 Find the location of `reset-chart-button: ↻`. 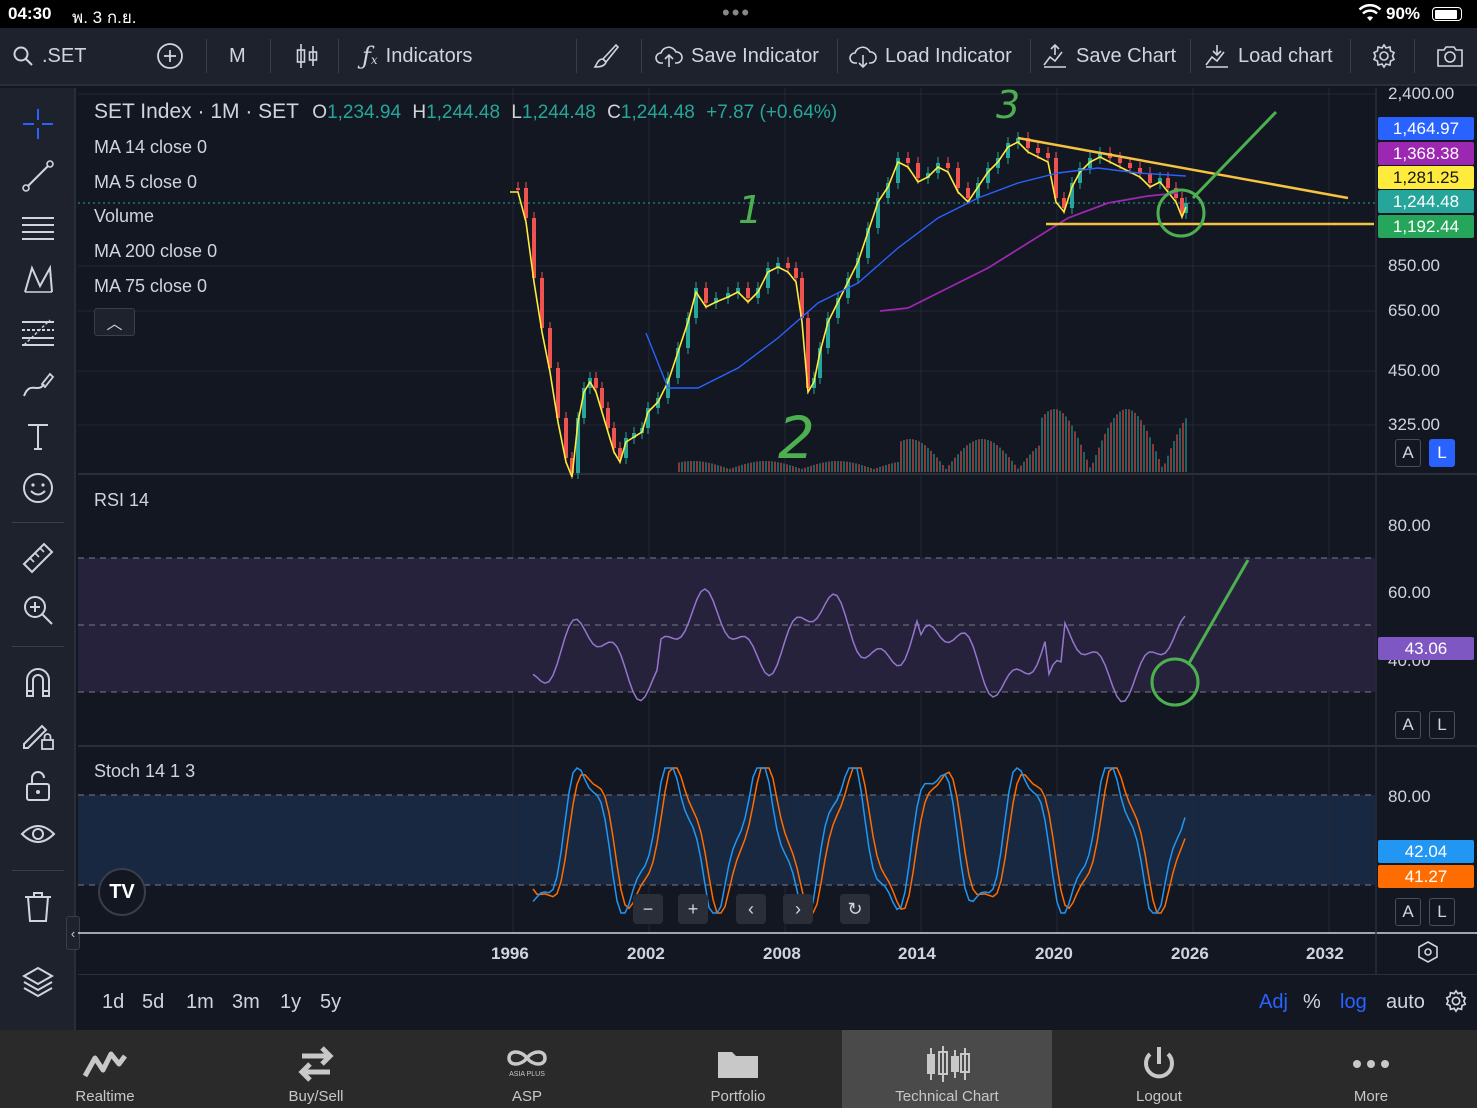

reset-chart-button: ↻ is located at coordinates (855, 909).